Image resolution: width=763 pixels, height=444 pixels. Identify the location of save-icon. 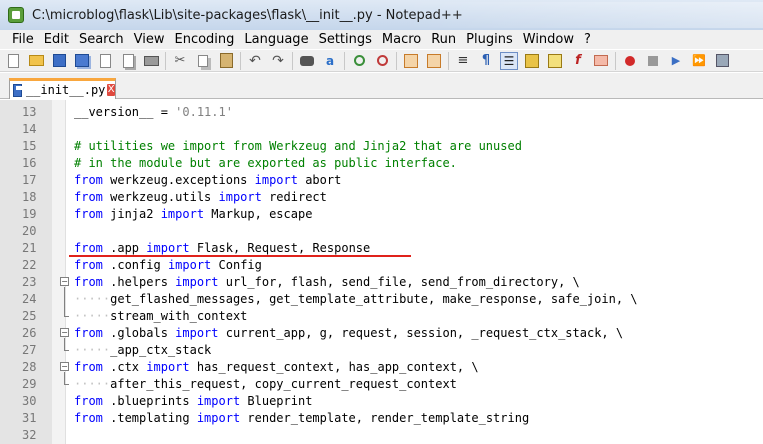
(59, 61).